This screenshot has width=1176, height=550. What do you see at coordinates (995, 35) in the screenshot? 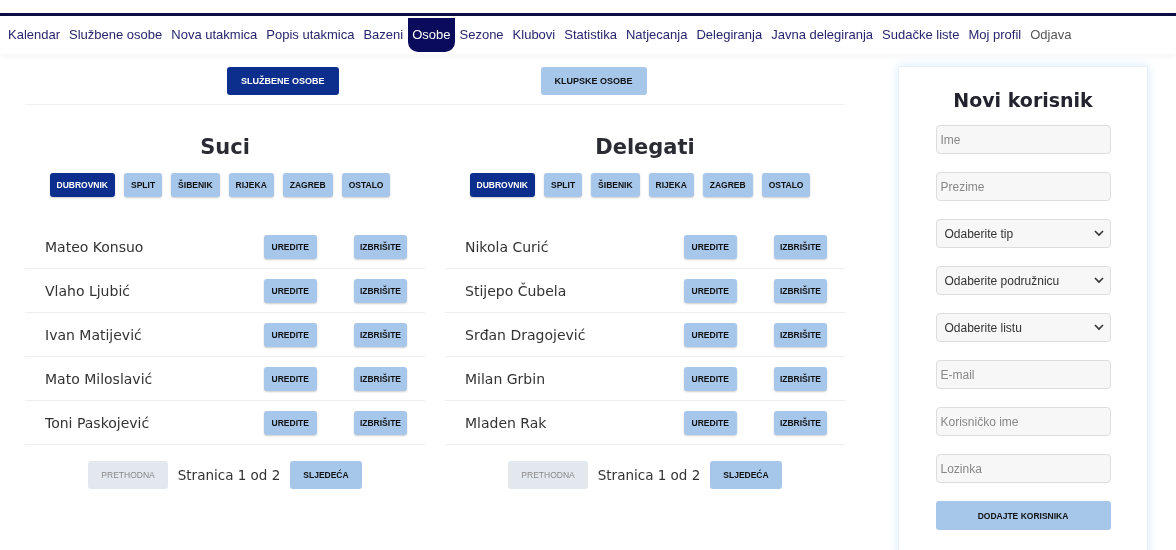
I see `nav-link: Moj profil` at bounding box center [995, 35].